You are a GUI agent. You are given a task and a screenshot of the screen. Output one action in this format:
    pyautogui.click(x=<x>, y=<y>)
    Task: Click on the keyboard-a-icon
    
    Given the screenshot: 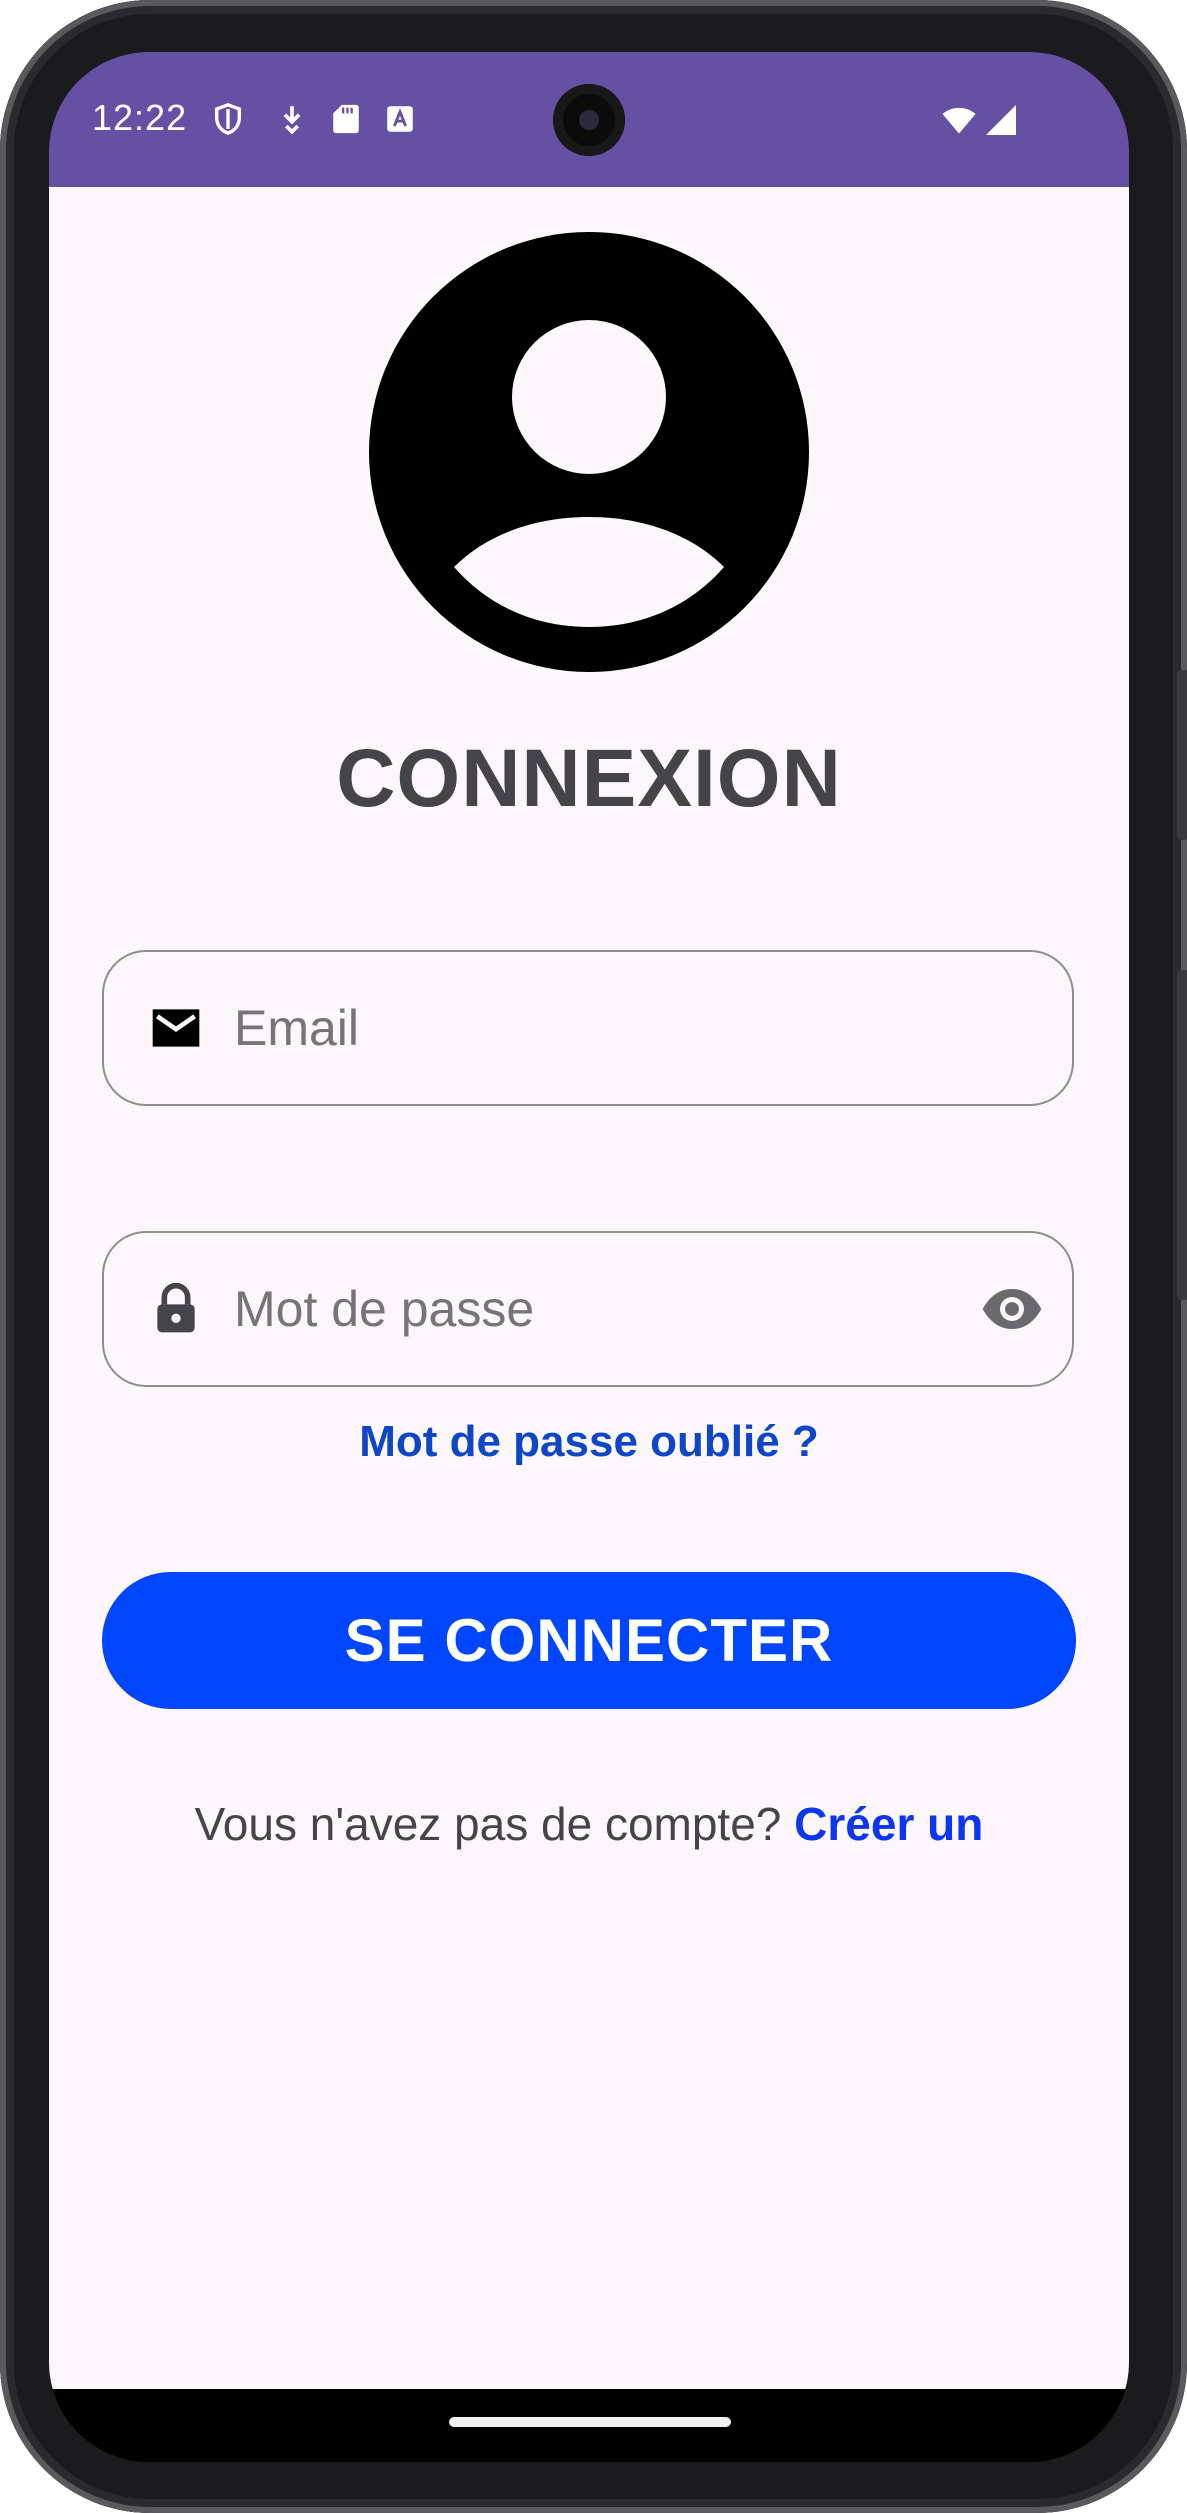 What is the action you would take?
    pyautogui.click(x=400, y=119)
    